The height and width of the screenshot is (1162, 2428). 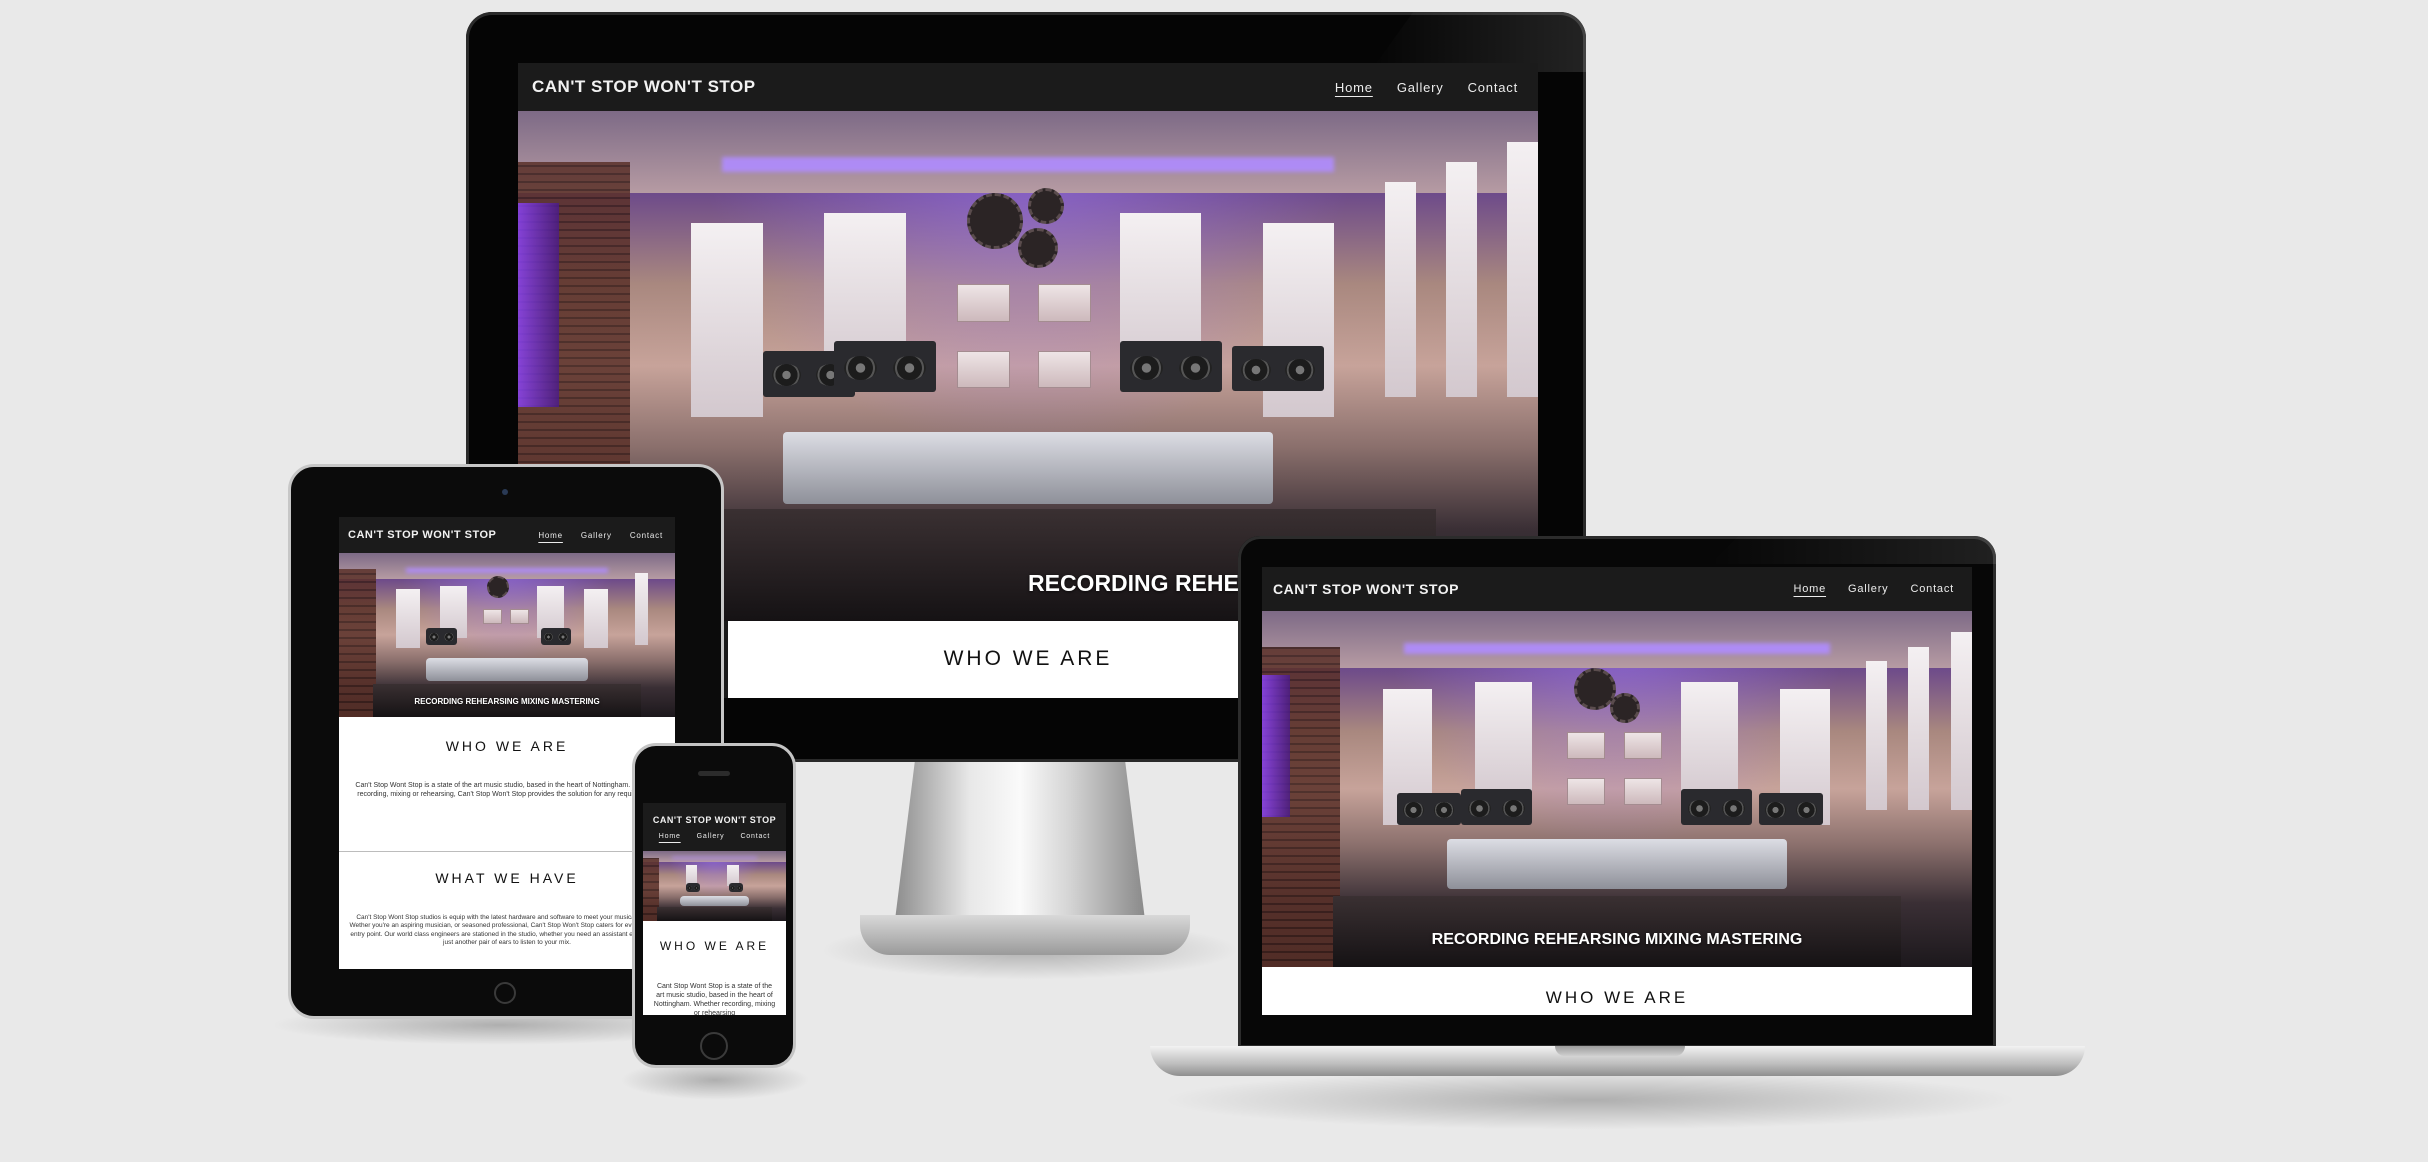 I want to click on laptop-hero-tagline: RECORDING REHEARSING MIXING MASTERING, so click(x=1617, y=940).